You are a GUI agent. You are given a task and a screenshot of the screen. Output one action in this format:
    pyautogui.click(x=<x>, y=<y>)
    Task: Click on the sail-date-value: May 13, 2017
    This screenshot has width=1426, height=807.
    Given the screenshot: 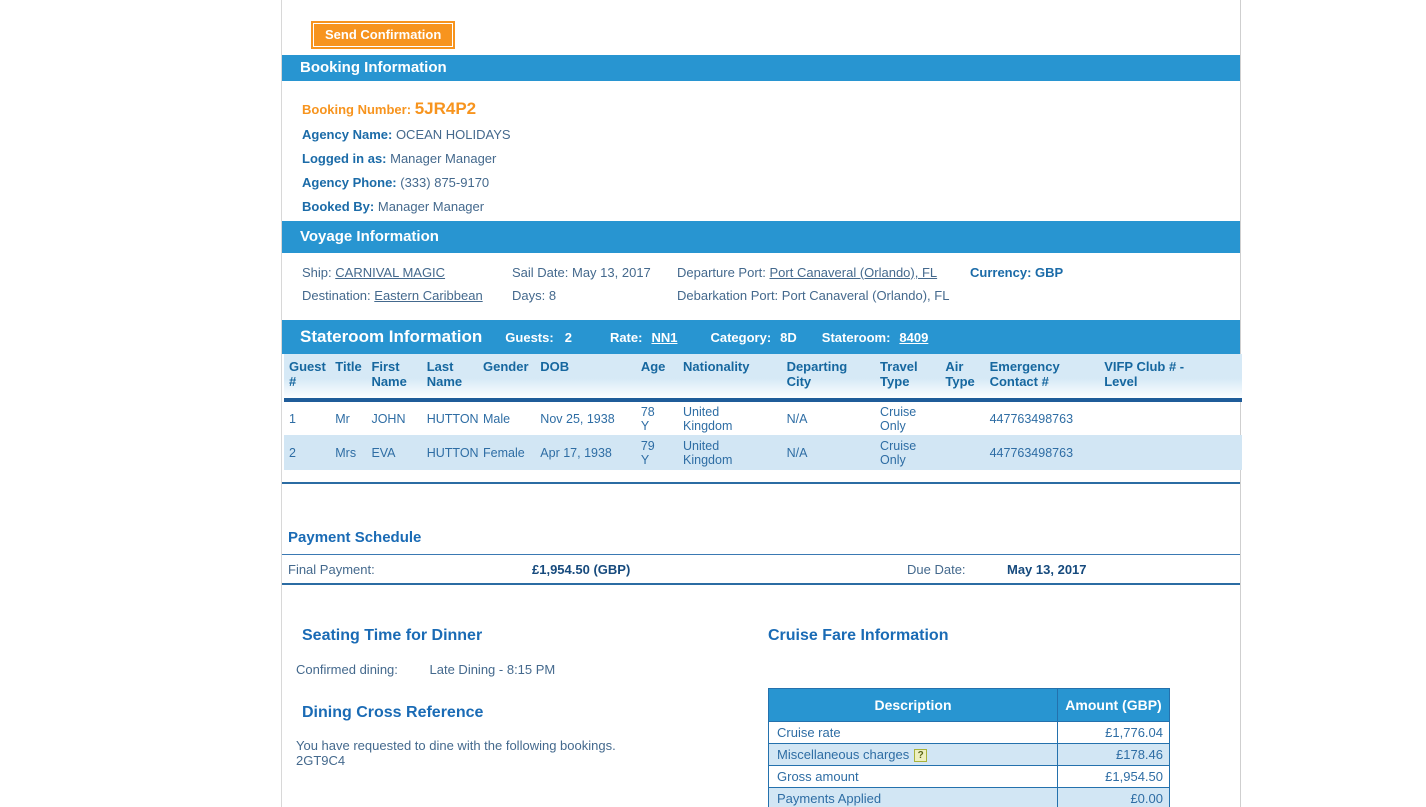 What is the action you would take?
    pyautogui.click(x=611, y=272)
    